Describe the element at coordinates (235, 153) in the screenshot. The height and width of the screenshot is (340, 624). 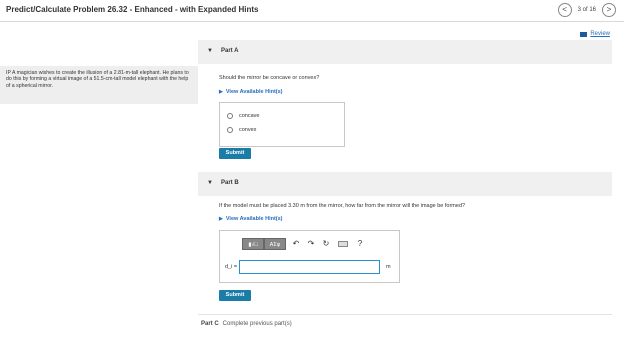
I see `part-a-submit-button: Submit` at that location.